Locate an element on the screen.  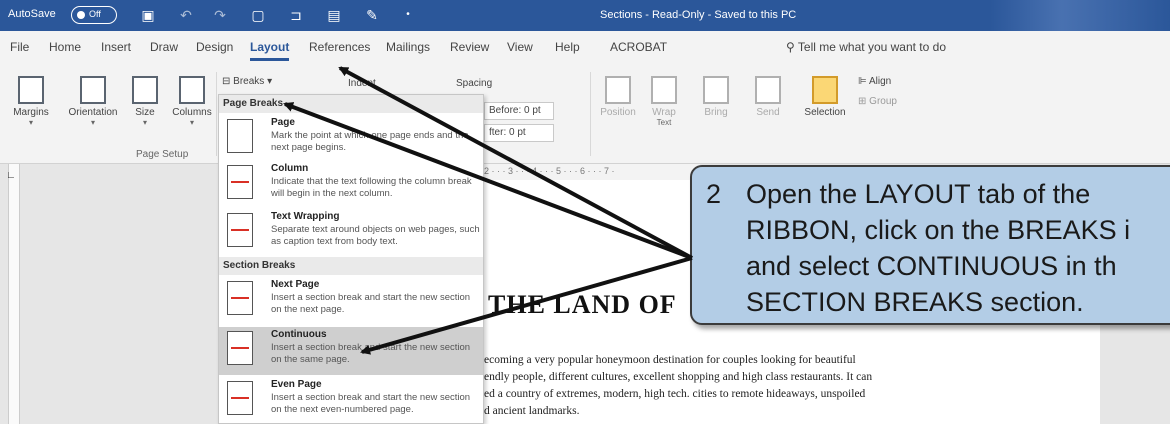
size-button: Size ▾ is located at coordinates (145, 101).